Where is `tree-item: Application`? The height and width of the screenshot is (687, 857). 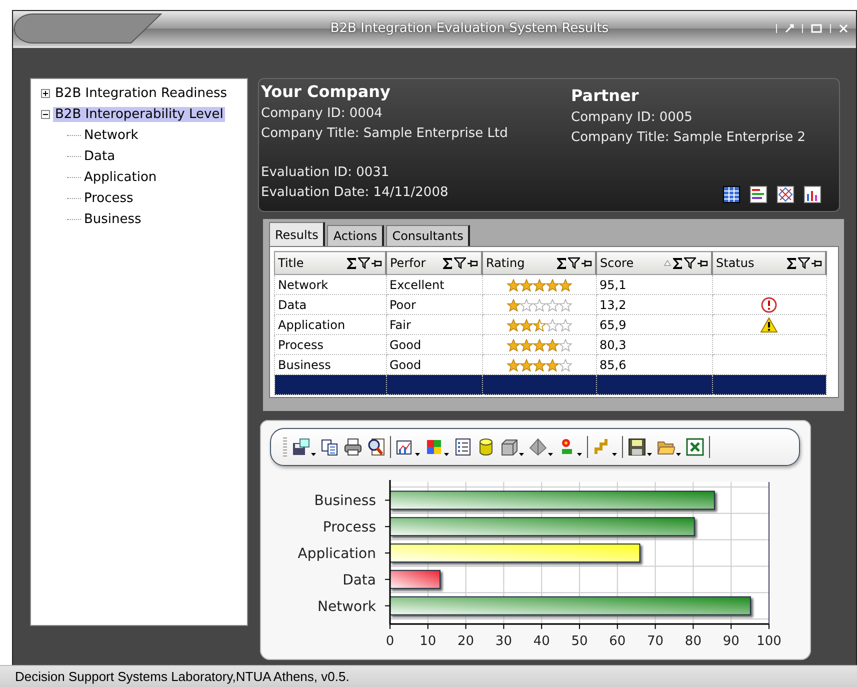
tree-item: Application is located at coordinates (120, 177).